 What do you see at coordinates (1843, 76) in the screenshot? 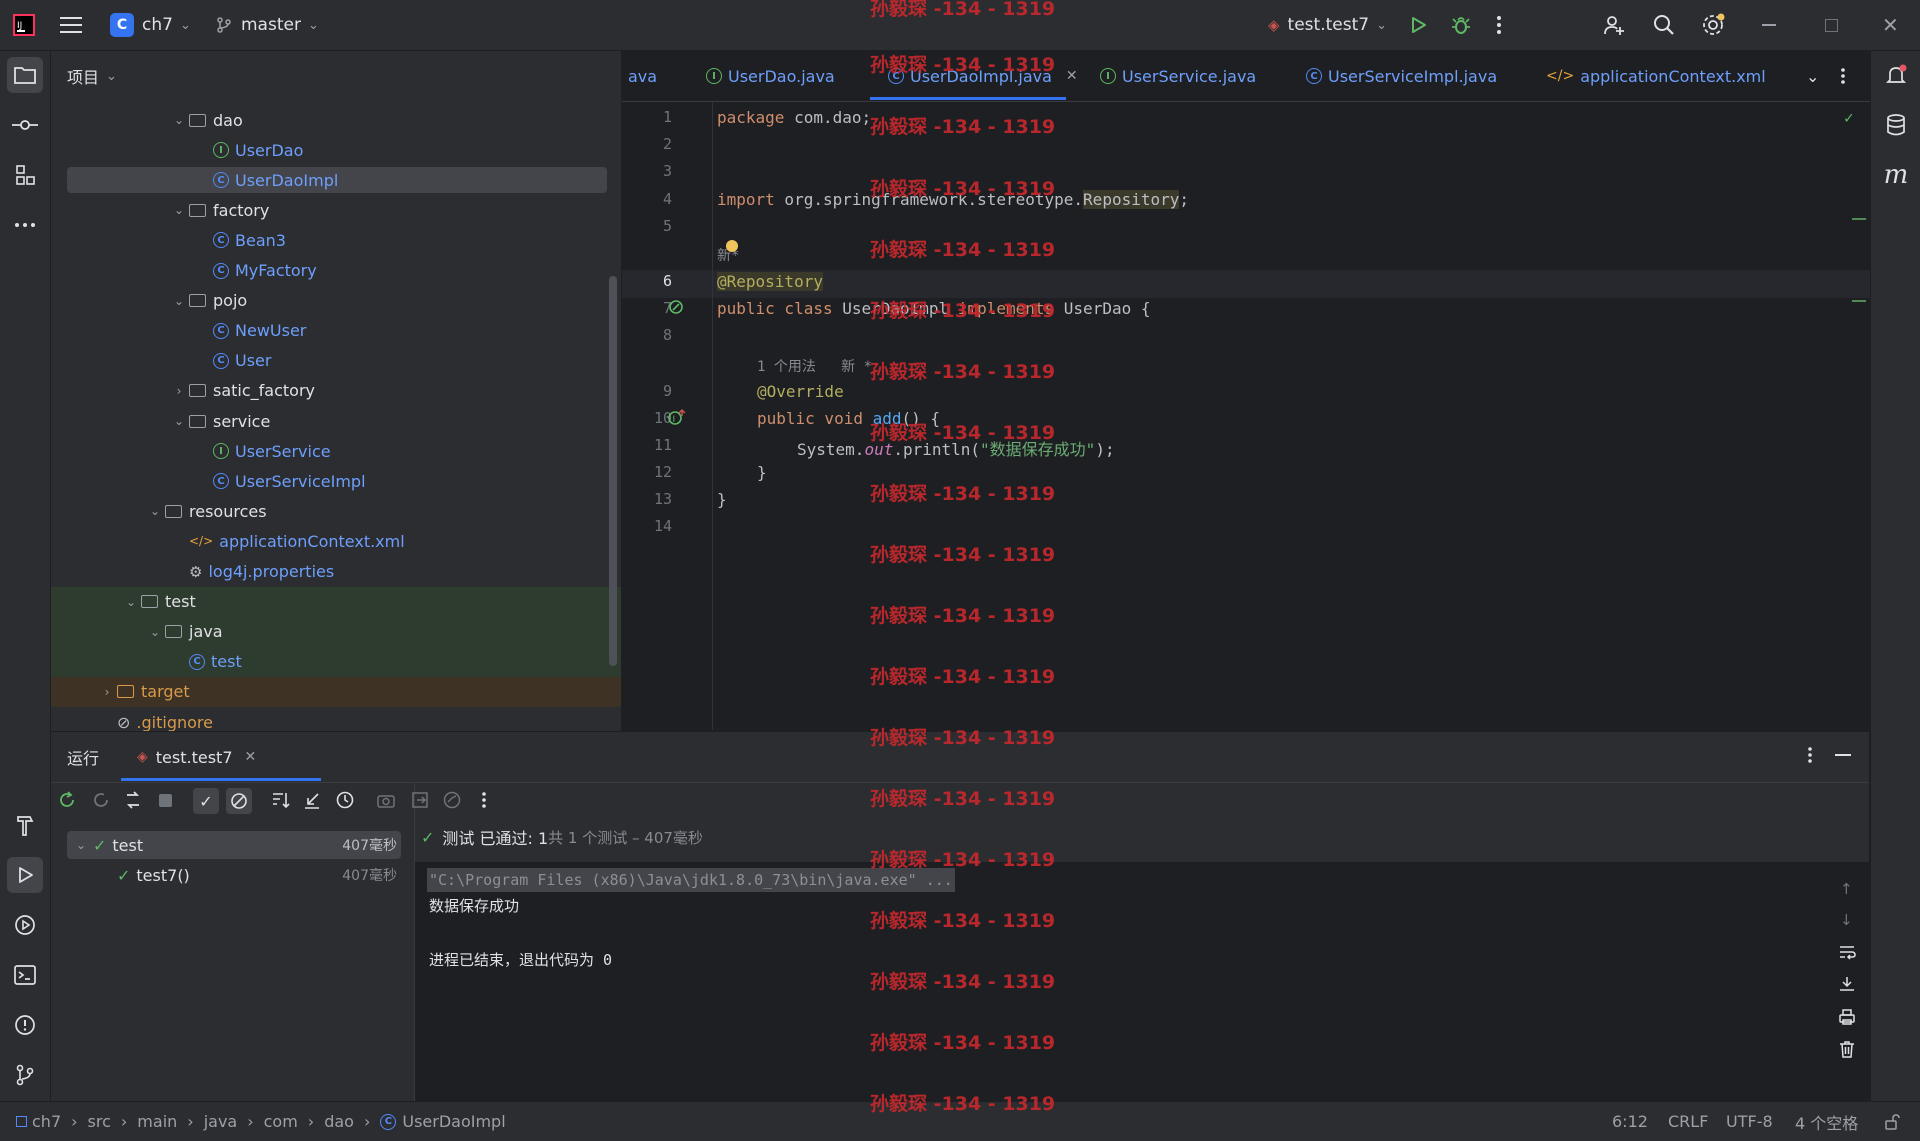
I see `tab-options-icon` at bounding box center [1843, 76].